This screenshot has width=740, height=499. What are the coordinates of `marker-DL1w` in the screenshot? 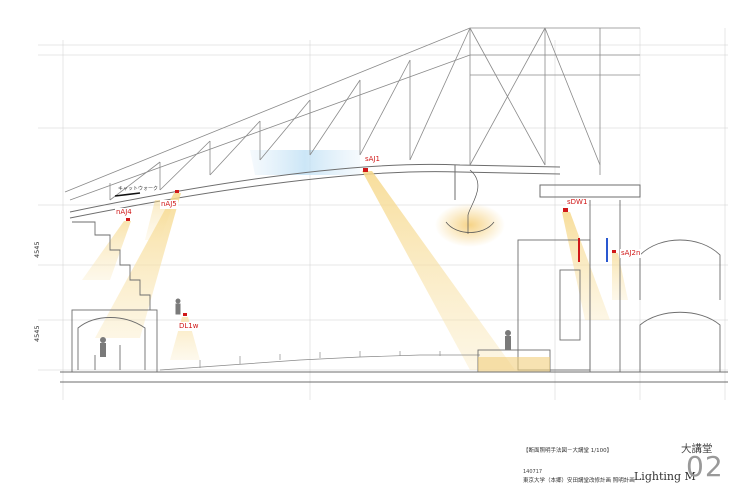 It's located at (185, 314).